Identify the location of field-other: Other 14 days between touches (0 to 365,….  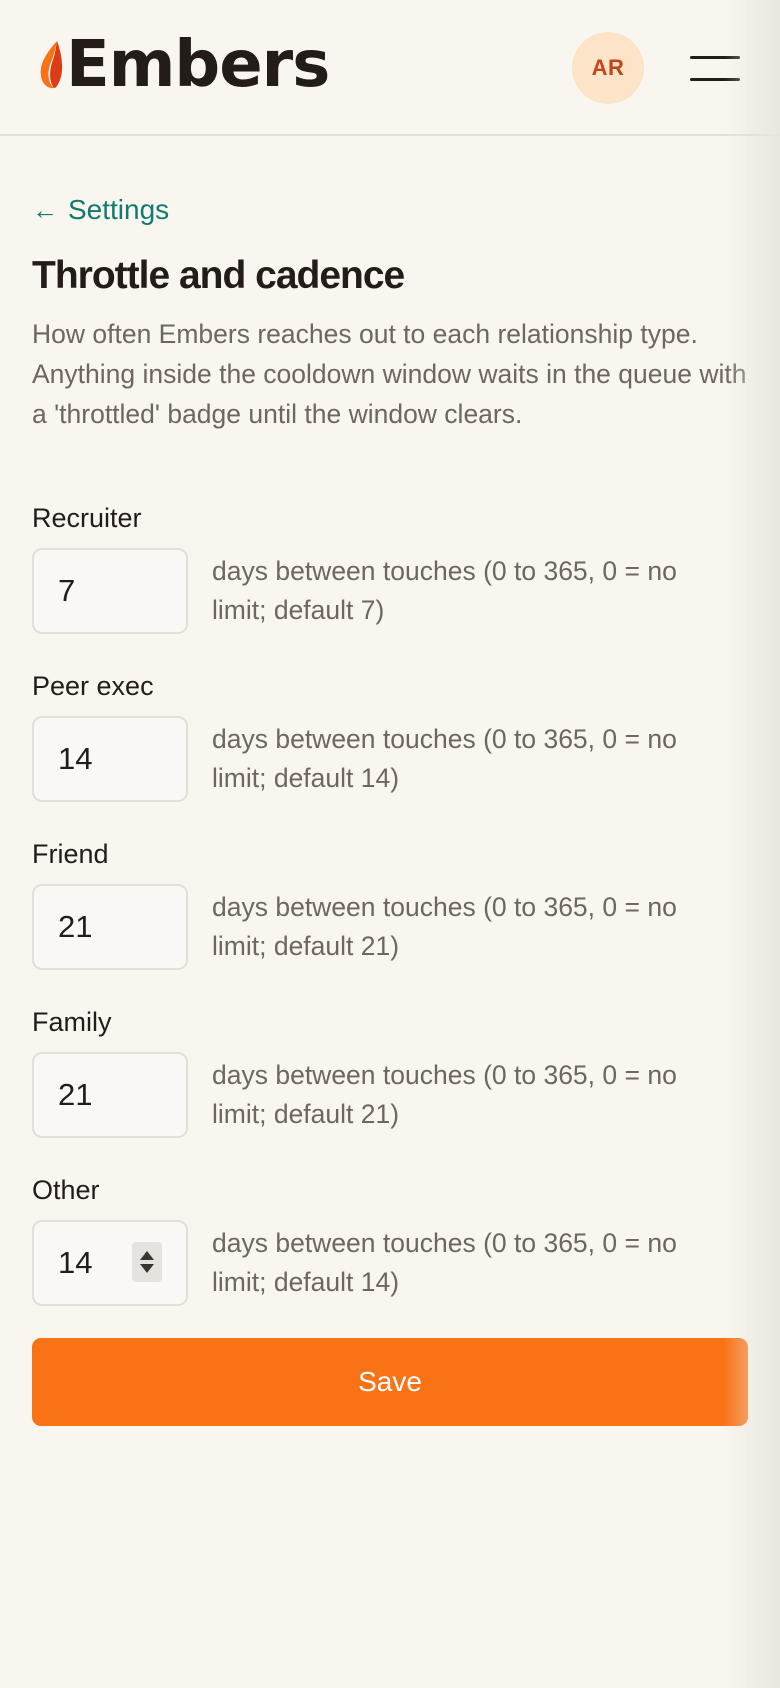
(392, 1239).